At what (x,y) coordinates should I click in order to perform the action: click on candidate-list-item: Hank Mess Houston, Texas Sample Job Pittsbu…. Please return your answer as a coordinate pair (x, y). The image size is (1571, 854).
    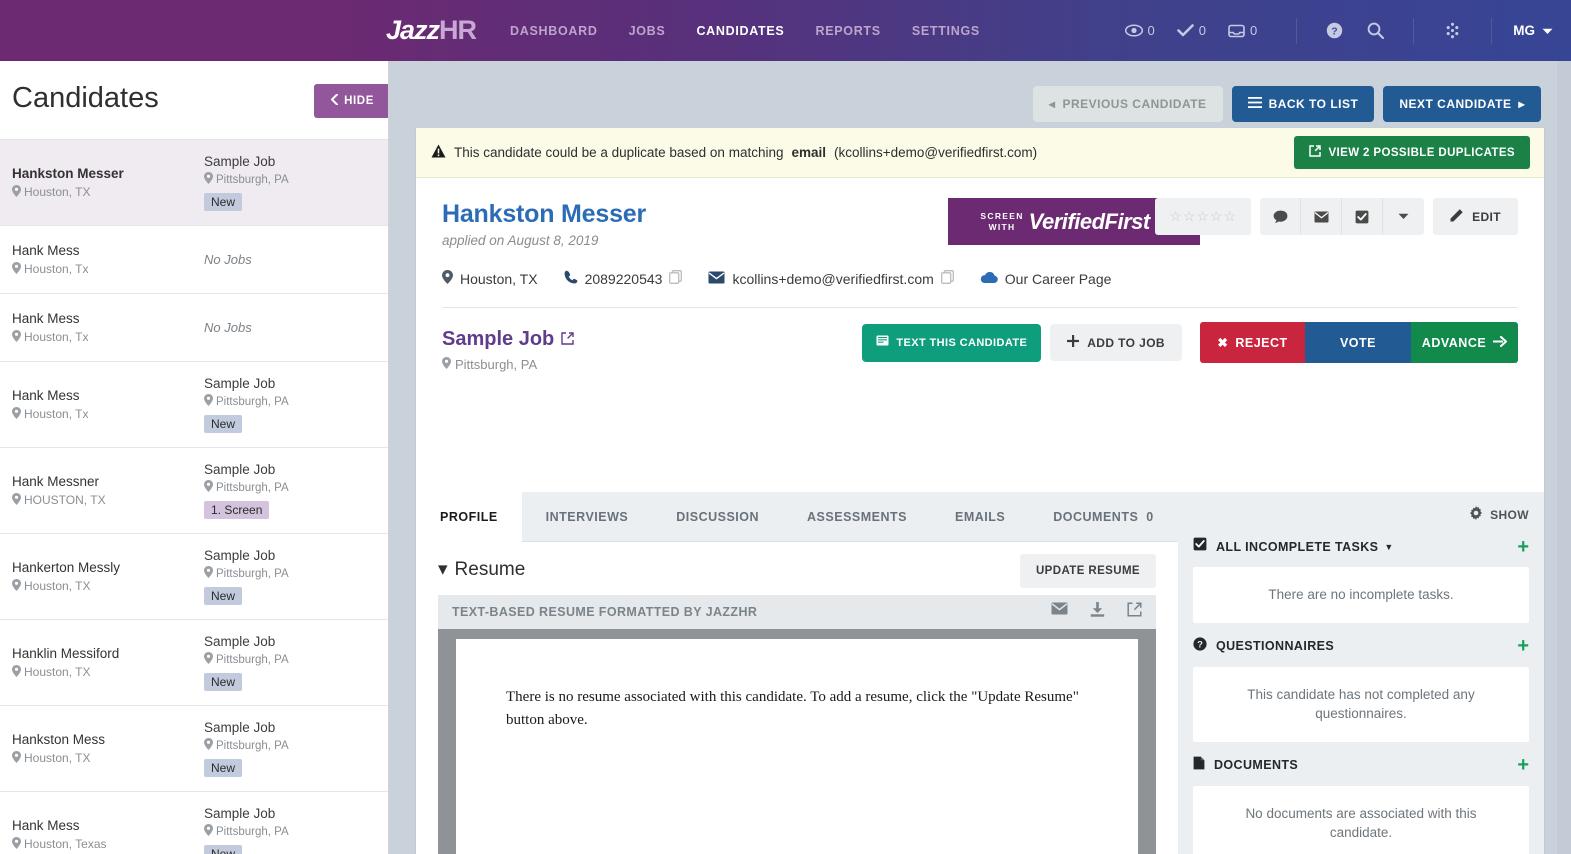
    Looking at the image, I should click on (194, 823).